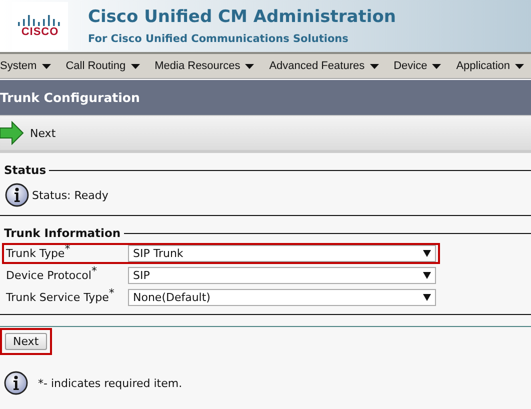 Image resolution: width=531 pixels, height=409 pixels. Describe the element at coordinates (418, 66) in the screenshot. I see `menu-item: Device` at that location.